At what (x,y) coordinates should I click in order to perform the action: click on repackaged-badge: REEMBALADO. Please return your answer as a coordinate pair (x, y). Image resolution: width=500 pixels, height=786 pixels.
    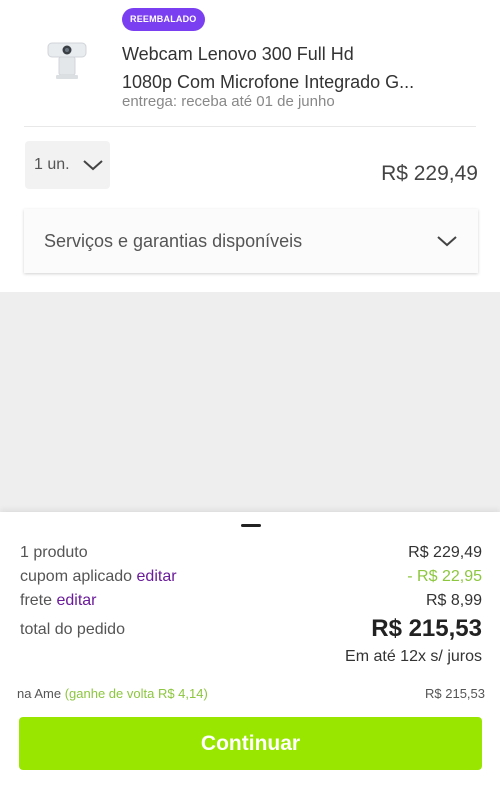
    Looking at the image, I should click on (163, 19).